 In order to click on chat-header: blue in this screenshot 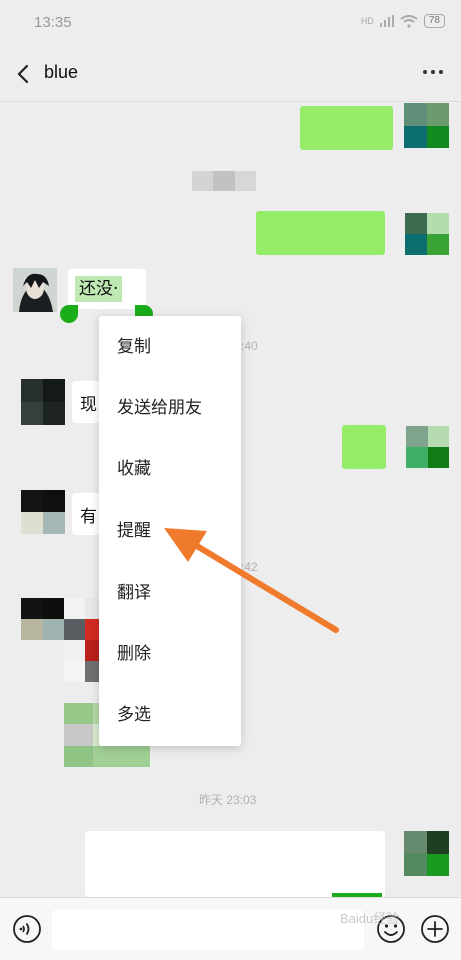, I will do `click(230, 74)`.